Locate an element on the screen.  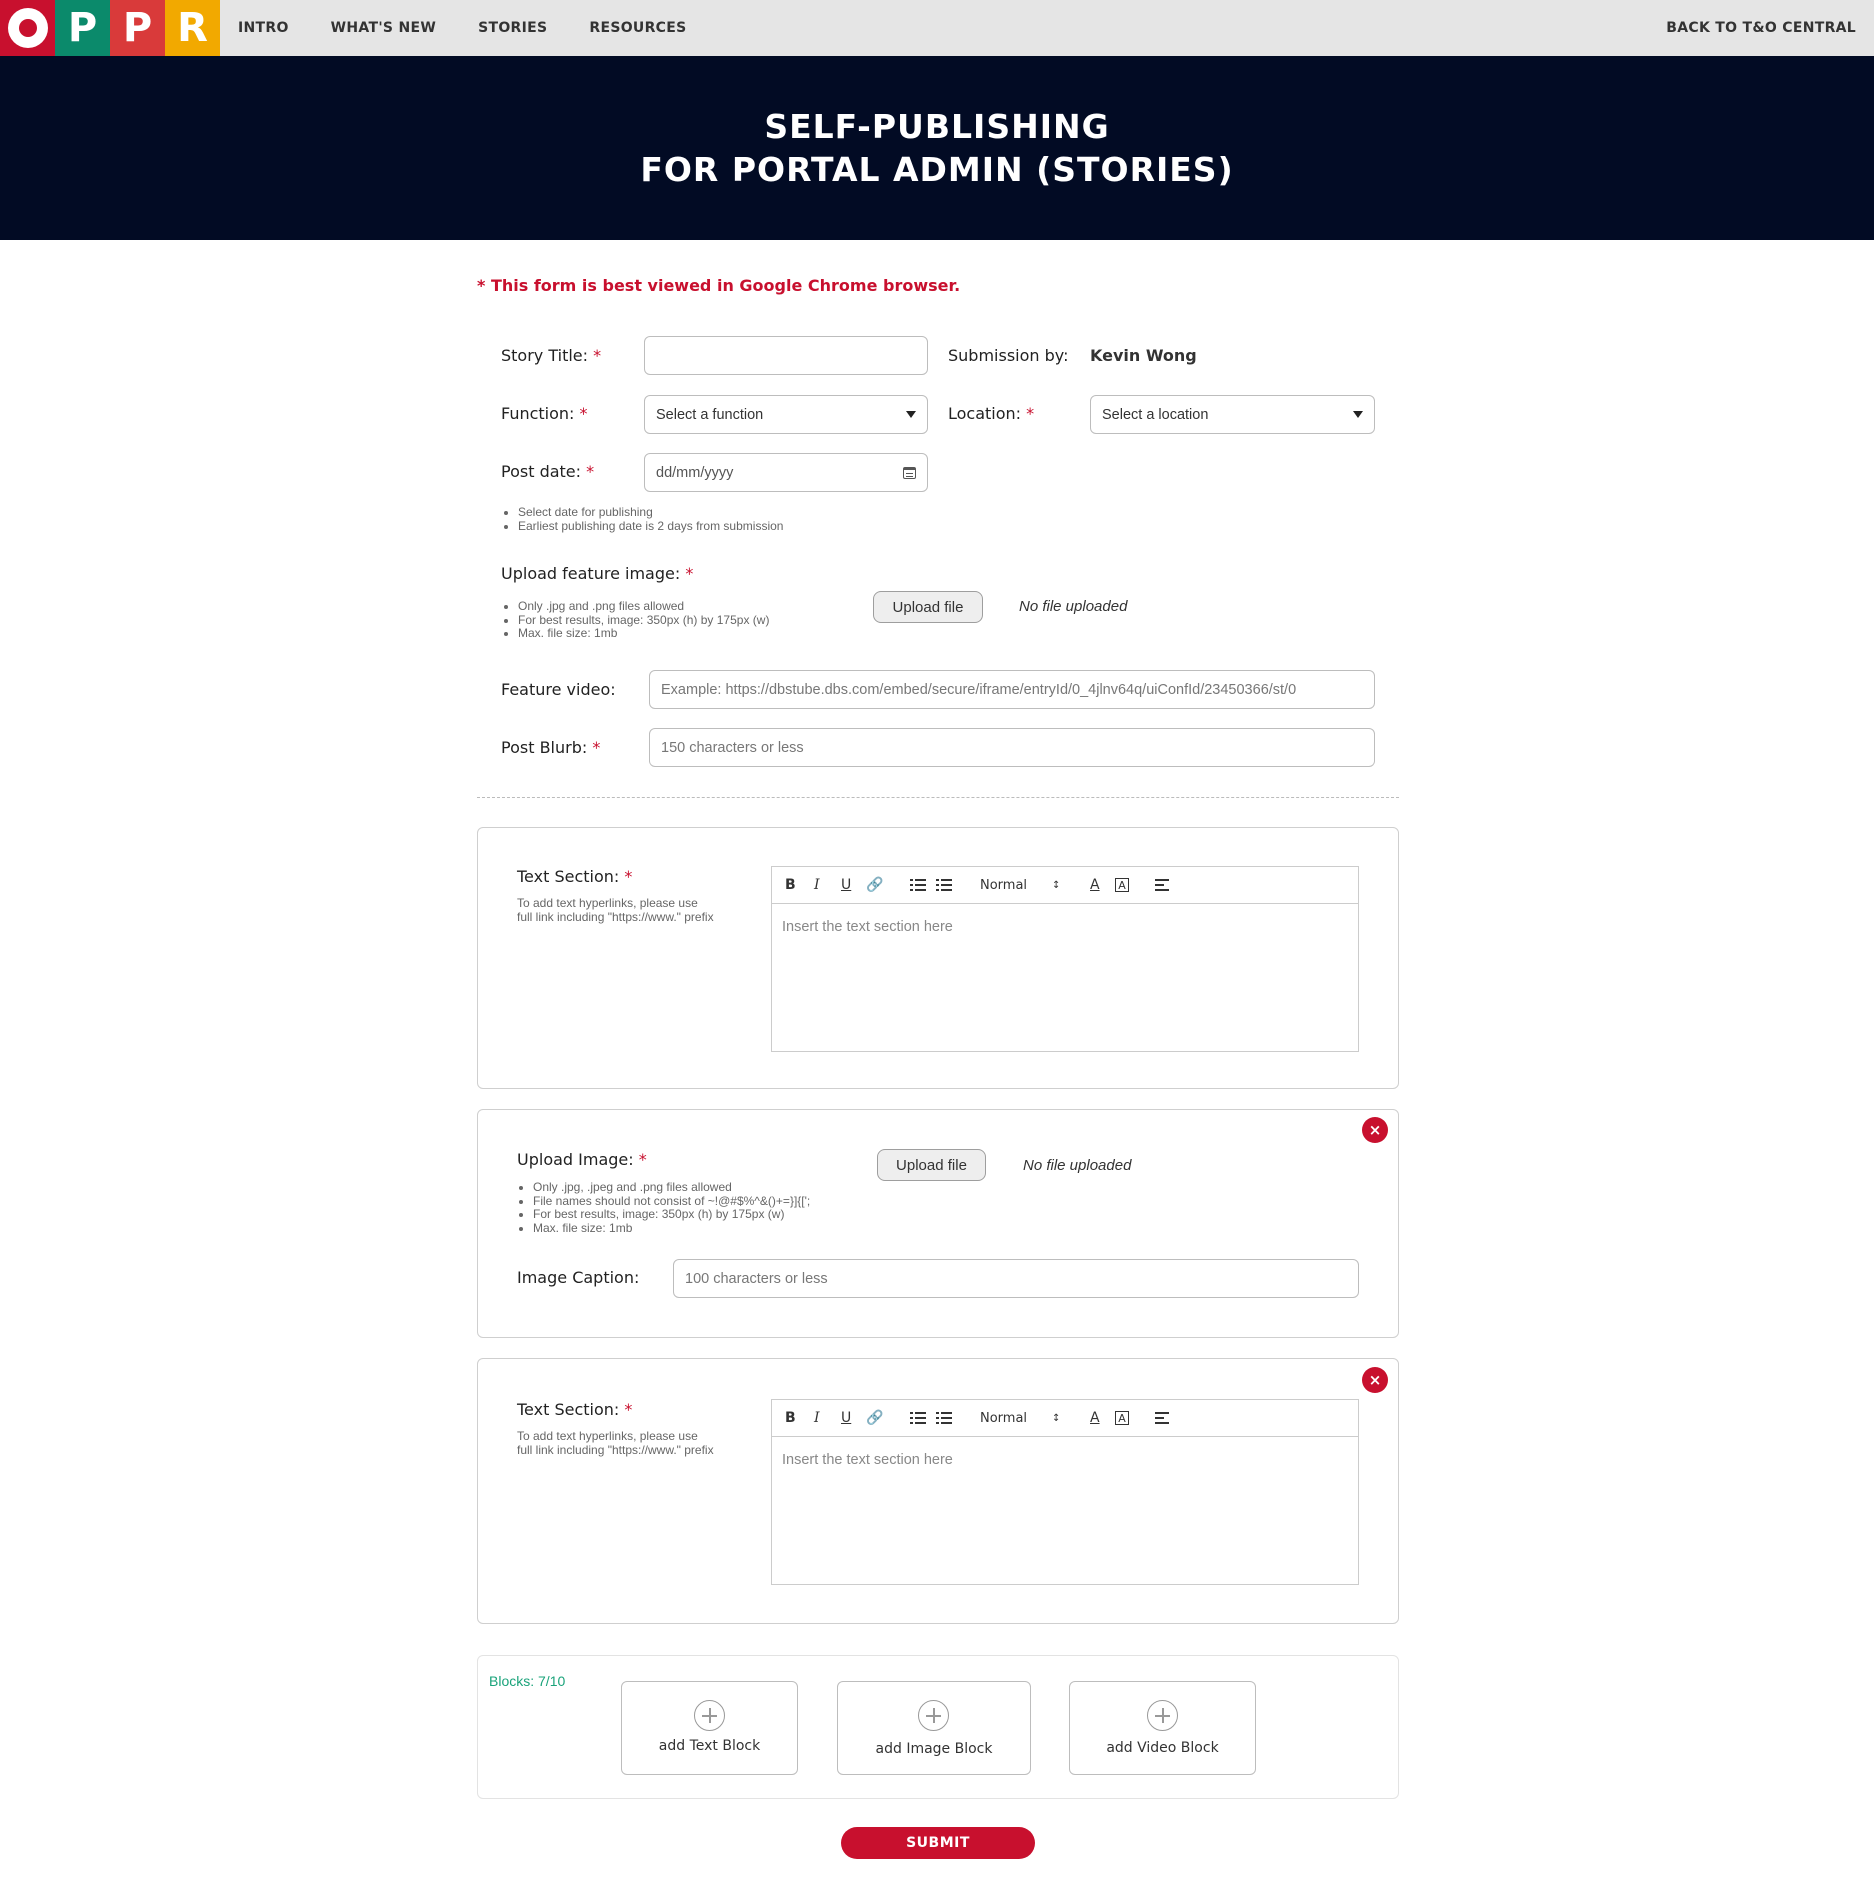
nav-intro: INTRO is located at coordinates (263, 28).